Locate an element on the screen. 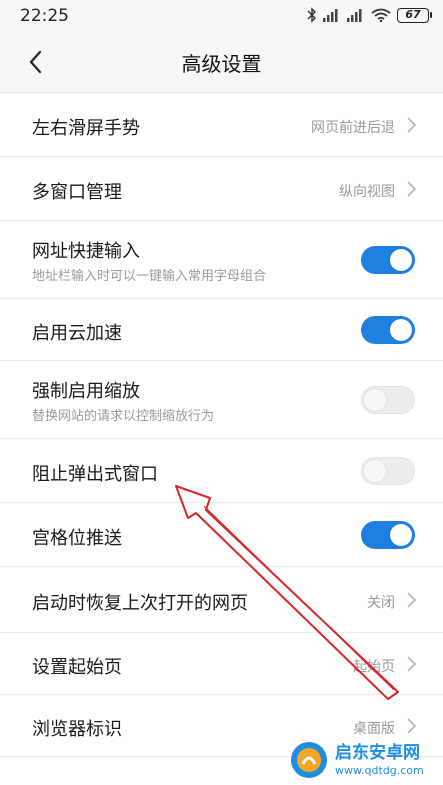 This screenshot has height=785, width=443. setting-url-quick-input: 网址快捷输入 地址栏输入时可以一键输入常用字母组合 is located at coordinates (221, 260).